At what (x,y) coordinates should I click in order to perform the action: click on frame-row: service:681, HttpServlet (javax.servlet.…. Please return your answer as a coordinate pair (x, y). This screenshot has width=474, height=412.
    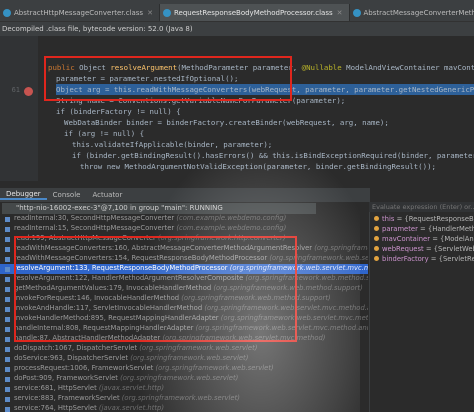
    Looking at the image, I should click on (184, 389).